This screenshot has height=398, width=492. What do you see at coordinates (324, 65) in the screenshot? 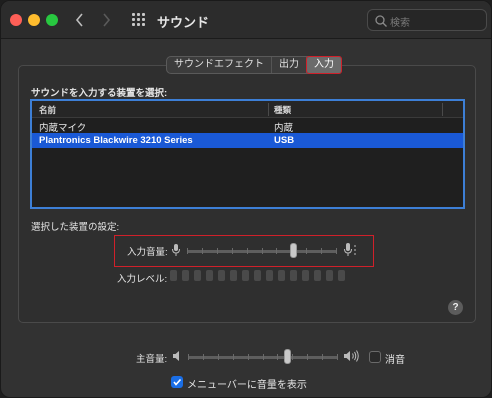
I see `tab-input: 入力` at bounding box center [324, 65].